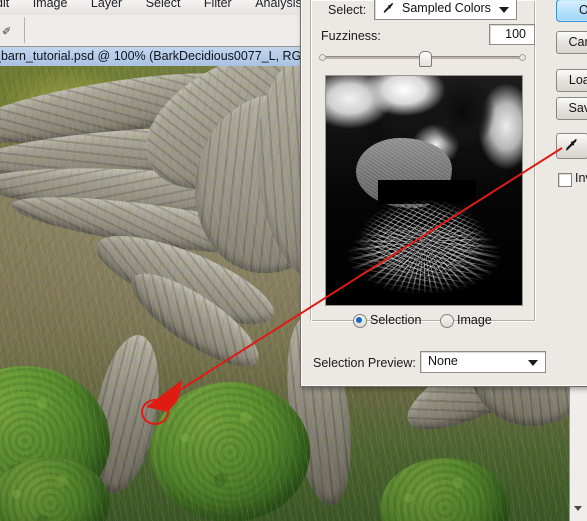  I want to click on radio-image, so click(447, 321).